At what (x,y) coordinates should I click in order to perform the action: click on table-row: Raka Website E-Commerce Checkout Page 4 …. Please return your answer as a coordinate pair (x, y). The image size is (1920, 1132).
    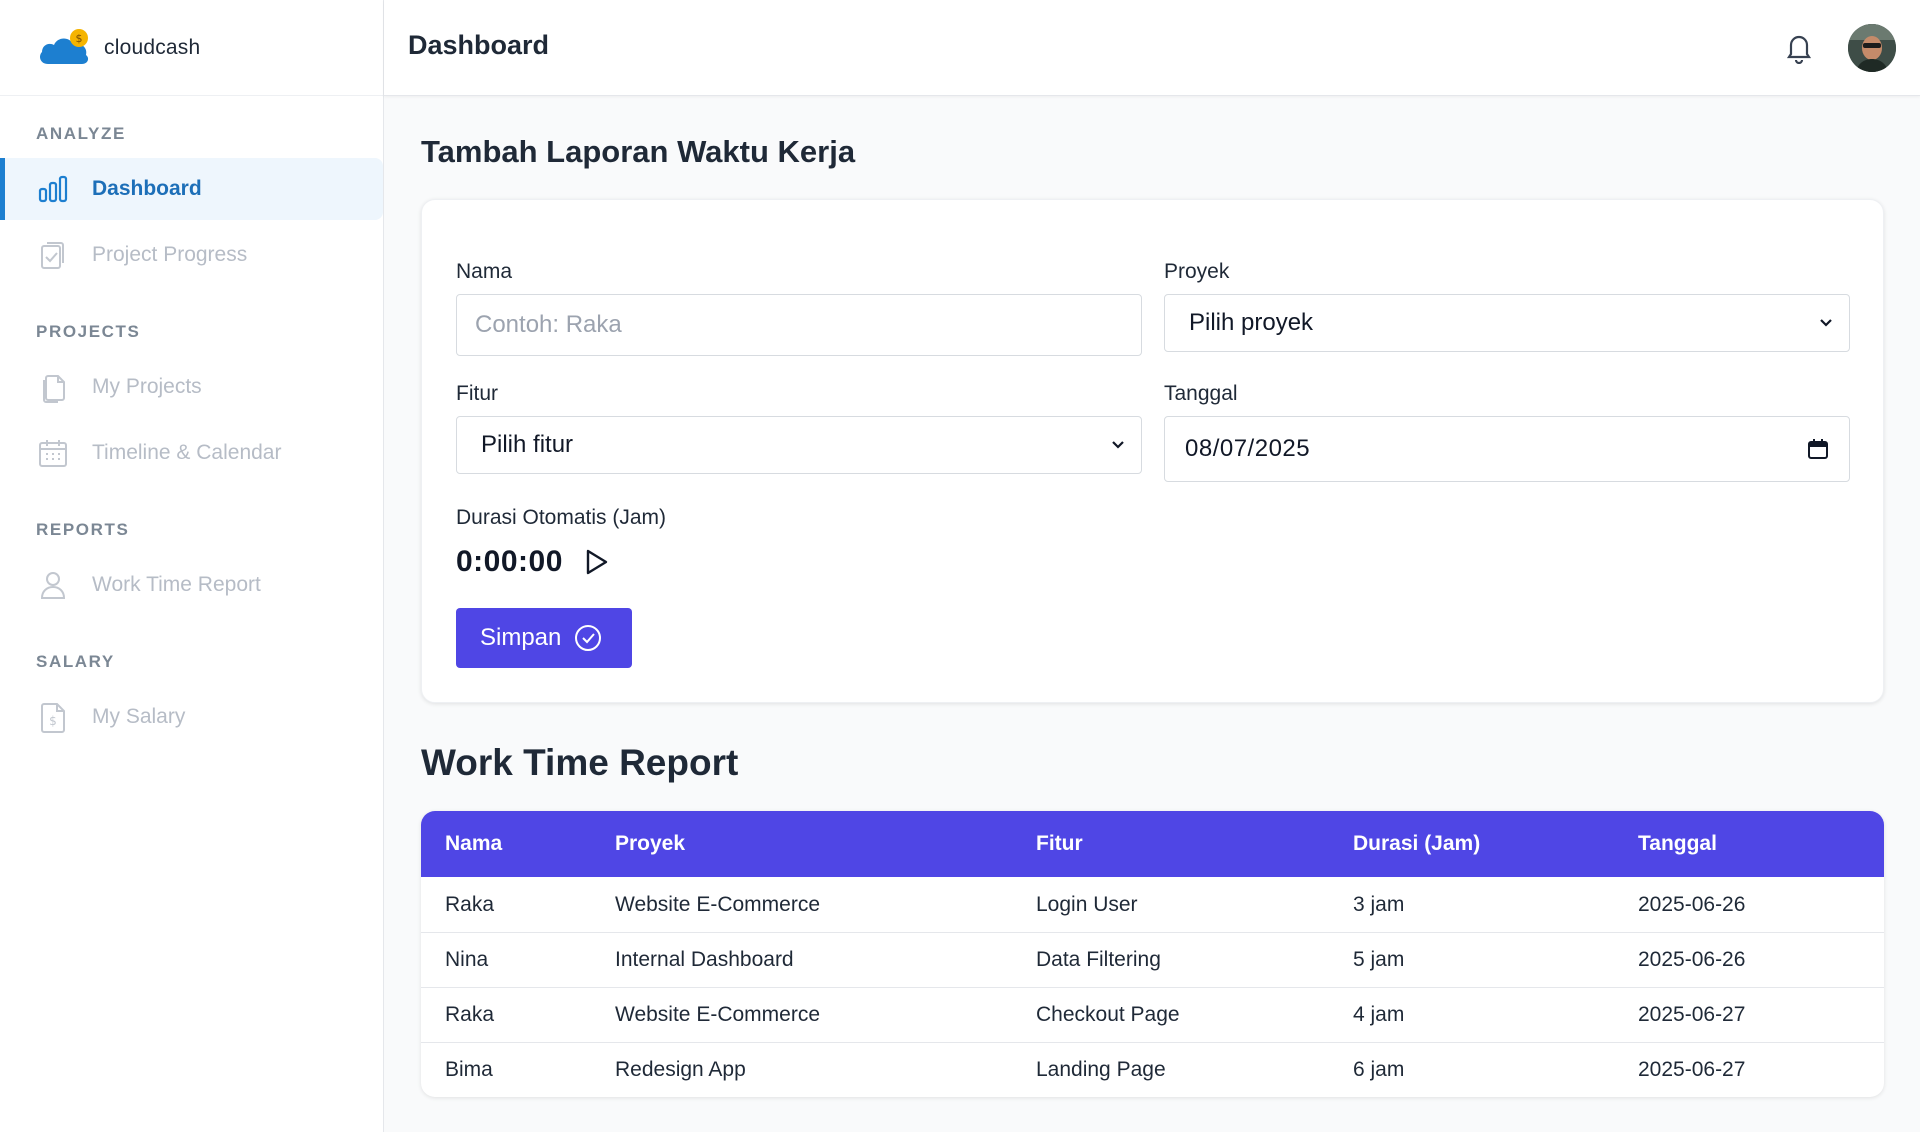
    Looking at the image, I should click on (1152, 1014).